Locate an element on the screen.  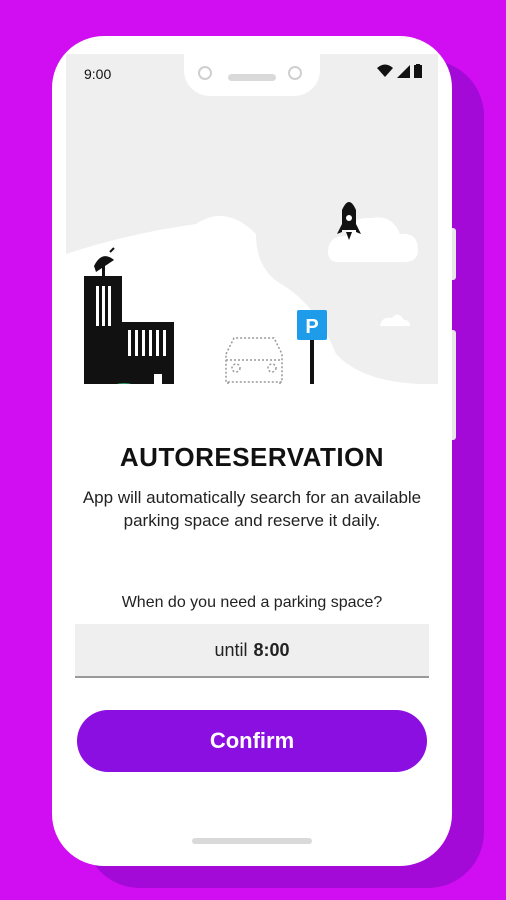
wifi-icon is located at coordinates (385, 70).